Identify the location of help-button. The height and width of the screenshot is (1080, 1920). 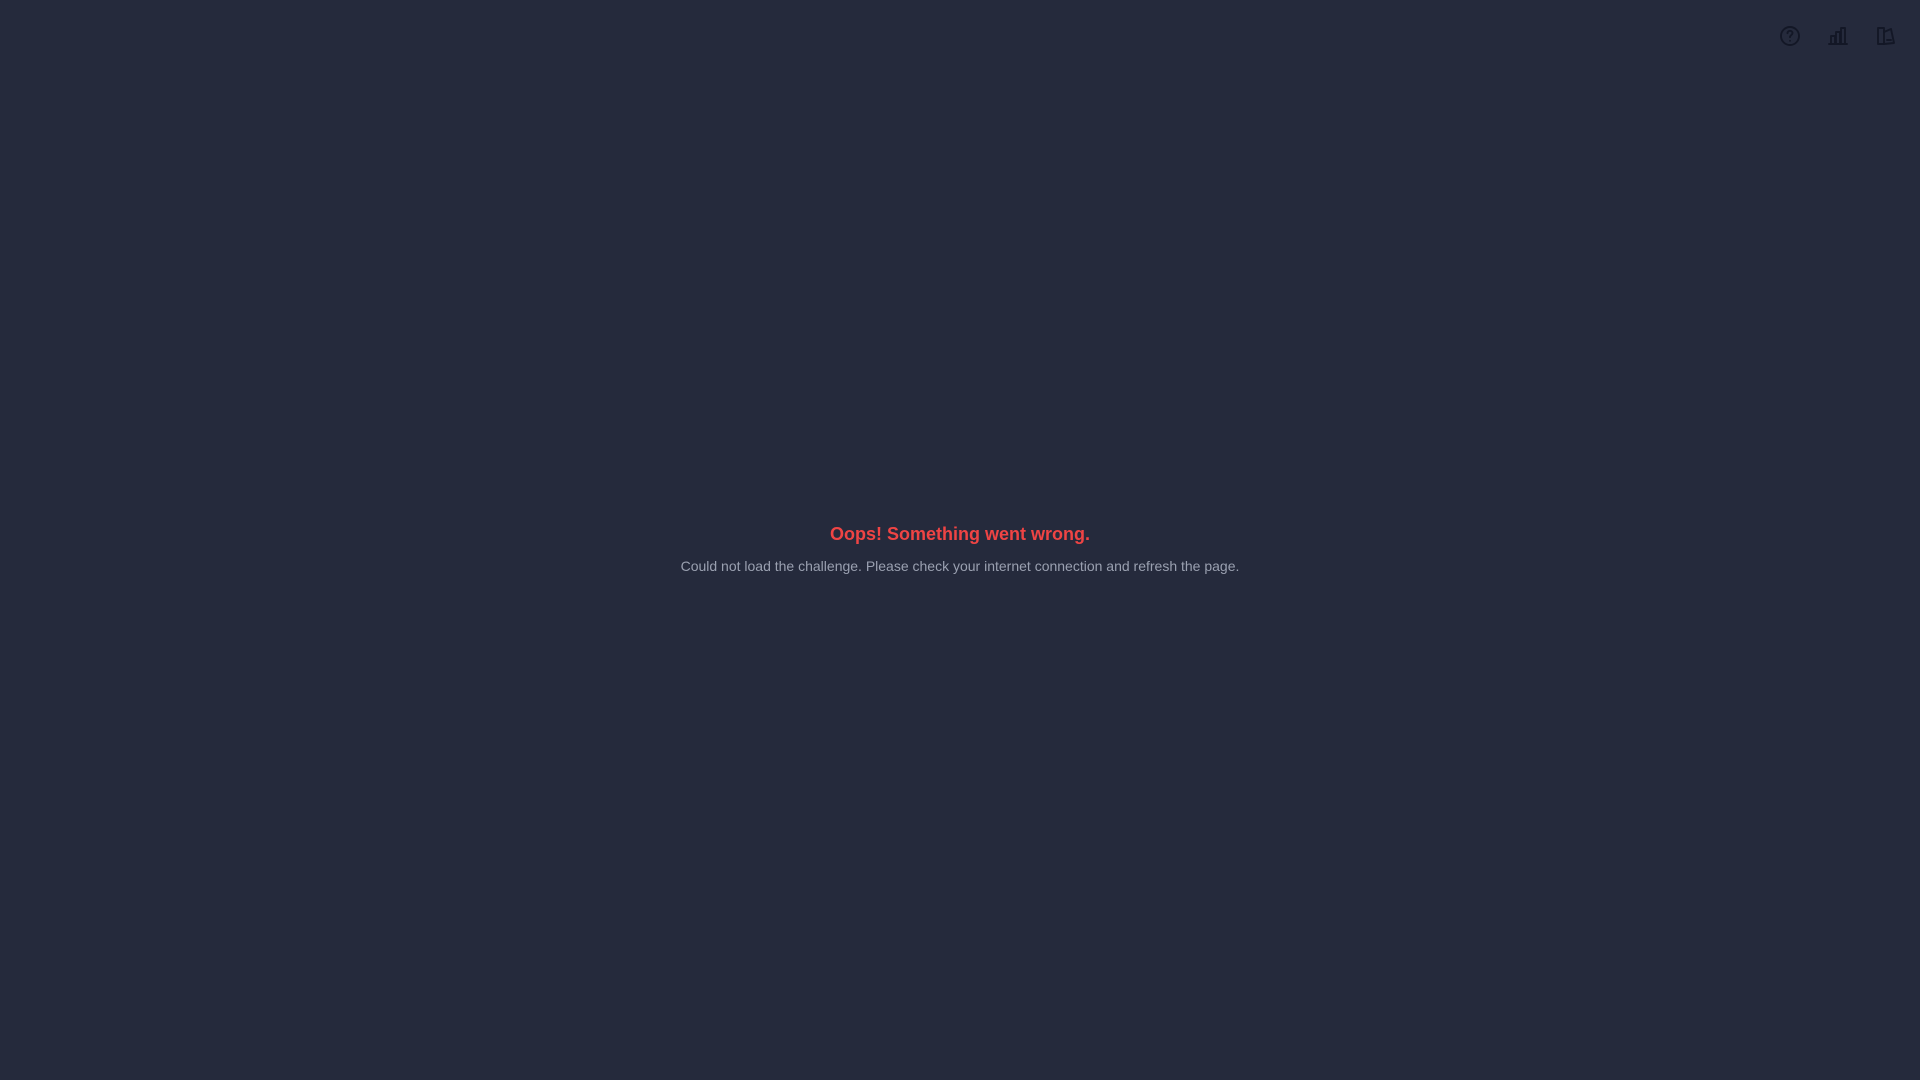
(1790, 36).